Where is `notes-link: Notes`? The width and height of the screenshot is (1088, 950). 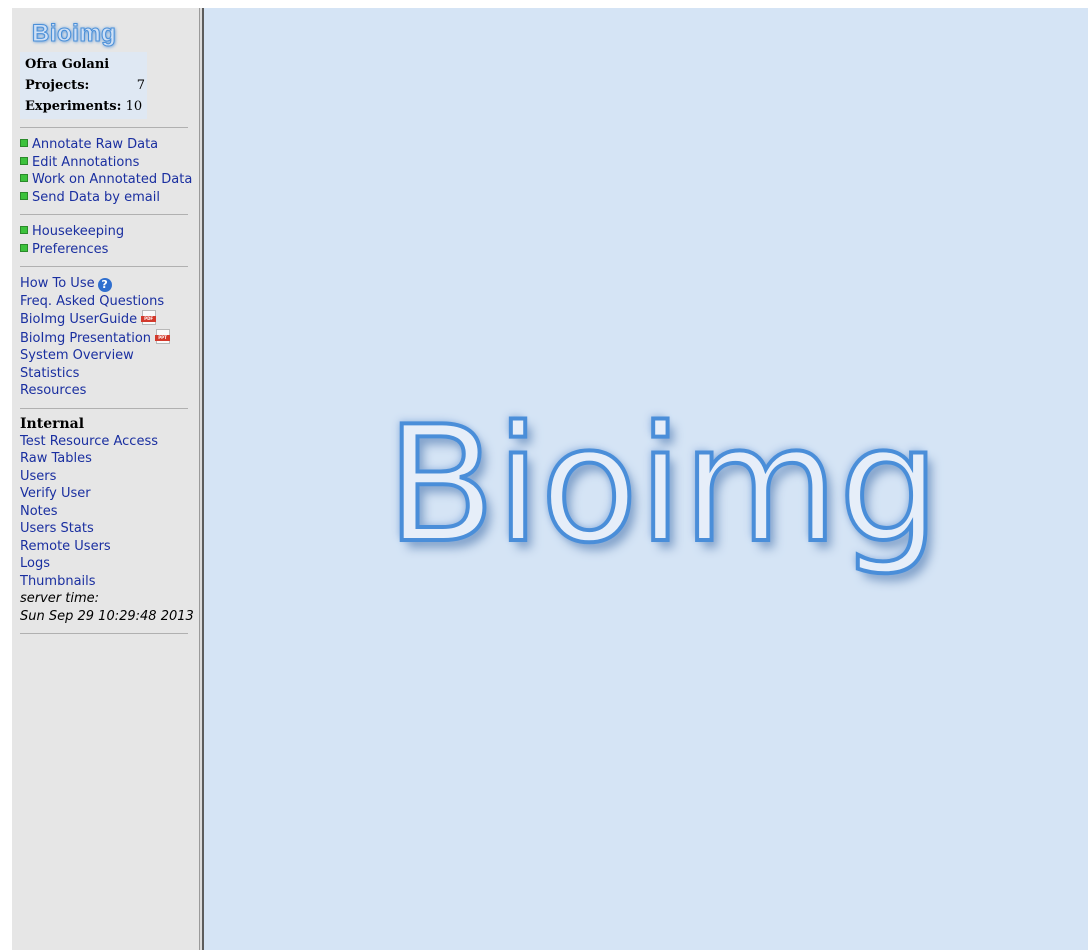
notes-link: Notes is located at coordinates (109, 512).